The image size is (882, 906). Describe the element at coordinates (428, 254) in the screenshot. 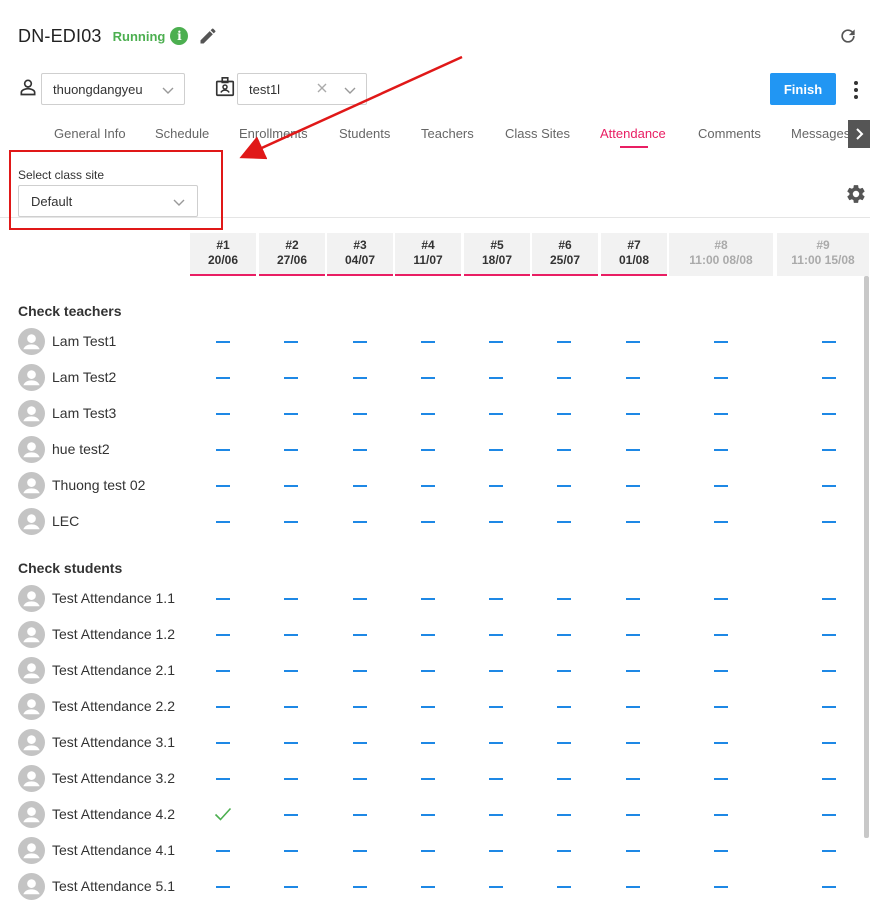

I see `session-column-header: #4 11/07` at that location.